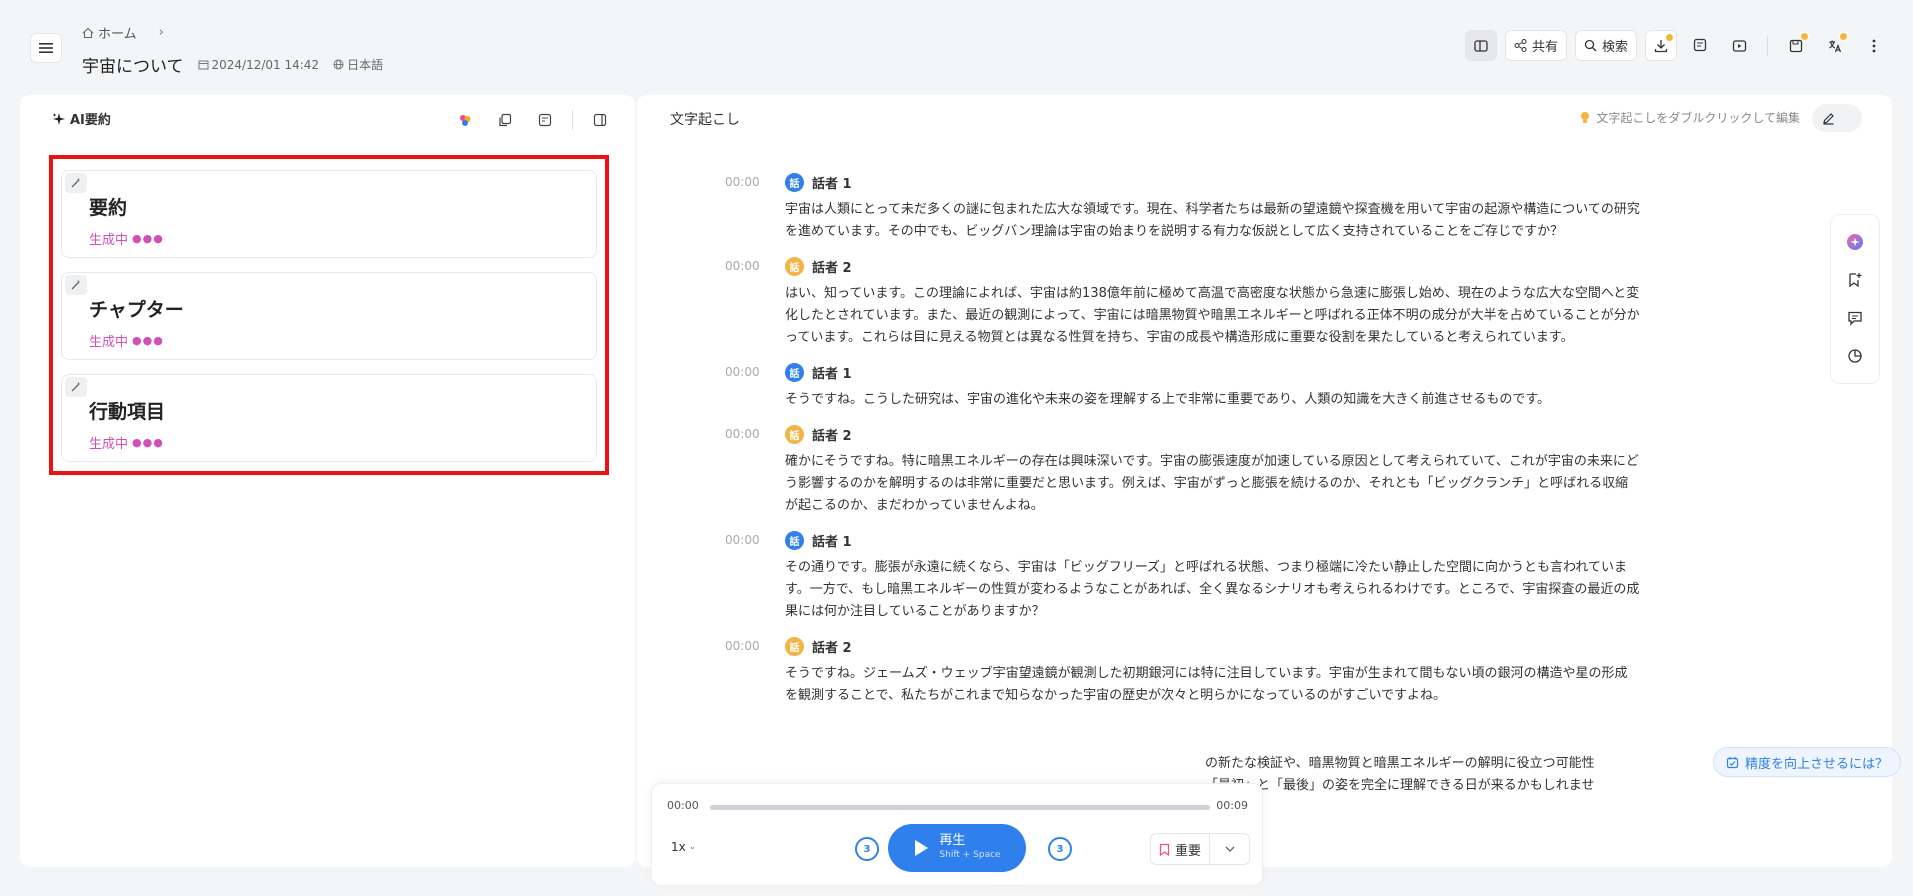  What do you see at coordinates (1544, 47) in the screenshot?
I see `share-label: 共有` at bounding box center [1544, 47].